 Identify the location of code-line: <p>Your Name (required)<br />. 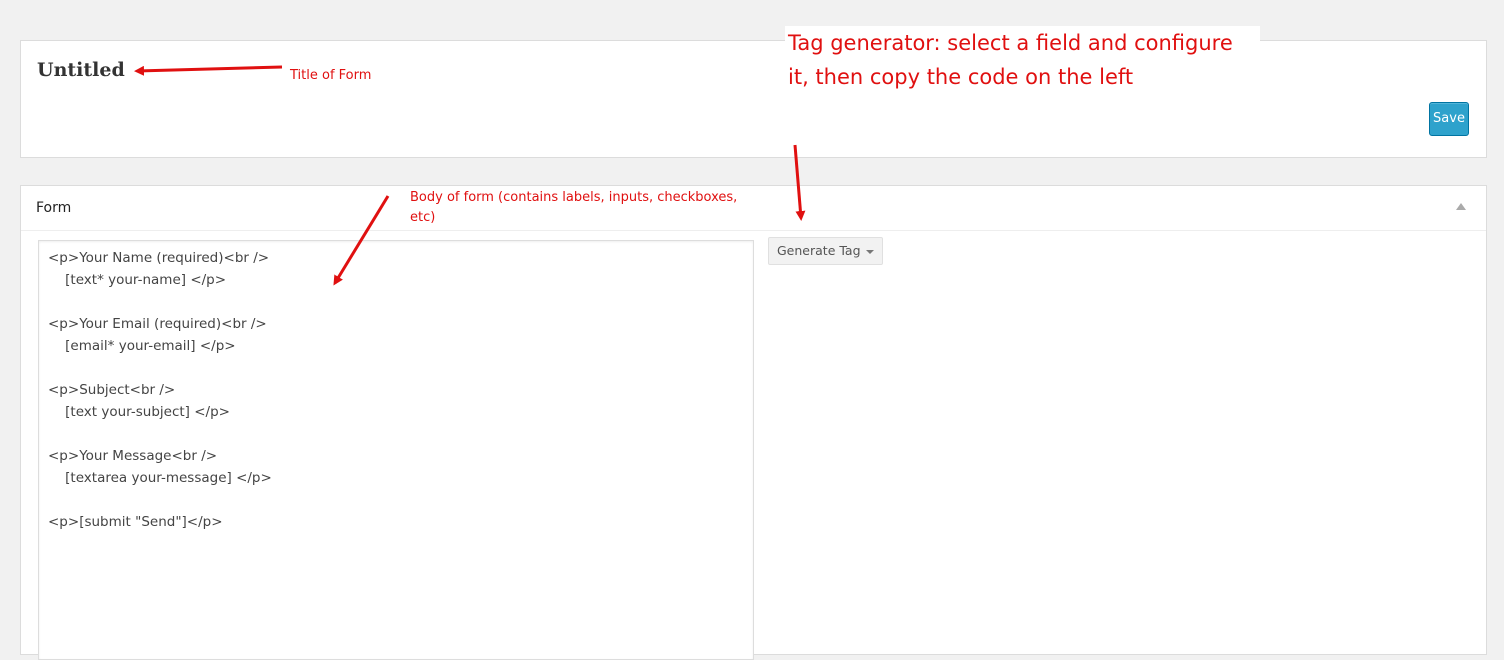
(159, 258).